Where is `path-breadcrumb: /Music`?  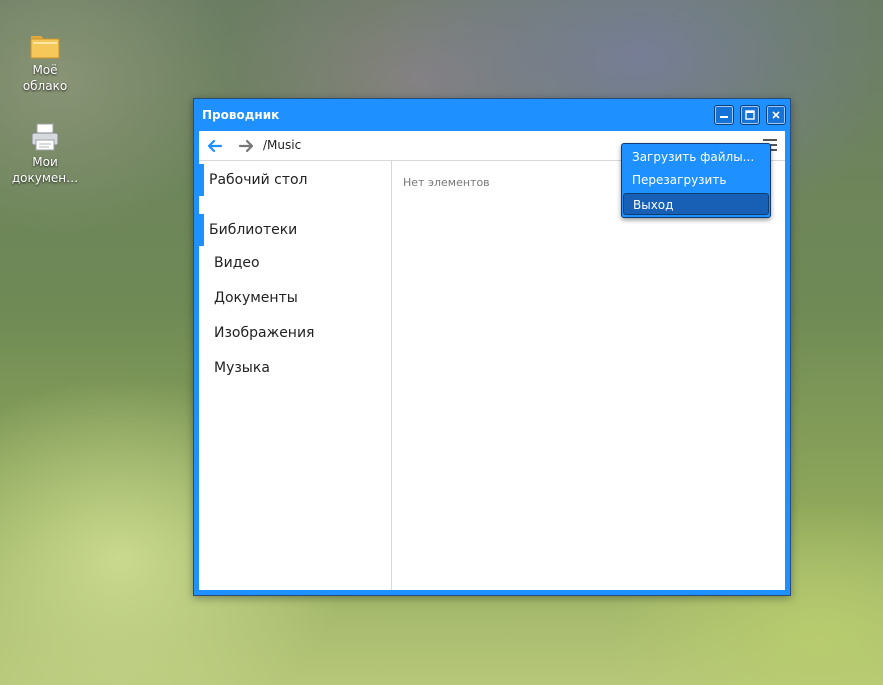 path-breadcrumb: /Music is located at coordinates (282, 145).